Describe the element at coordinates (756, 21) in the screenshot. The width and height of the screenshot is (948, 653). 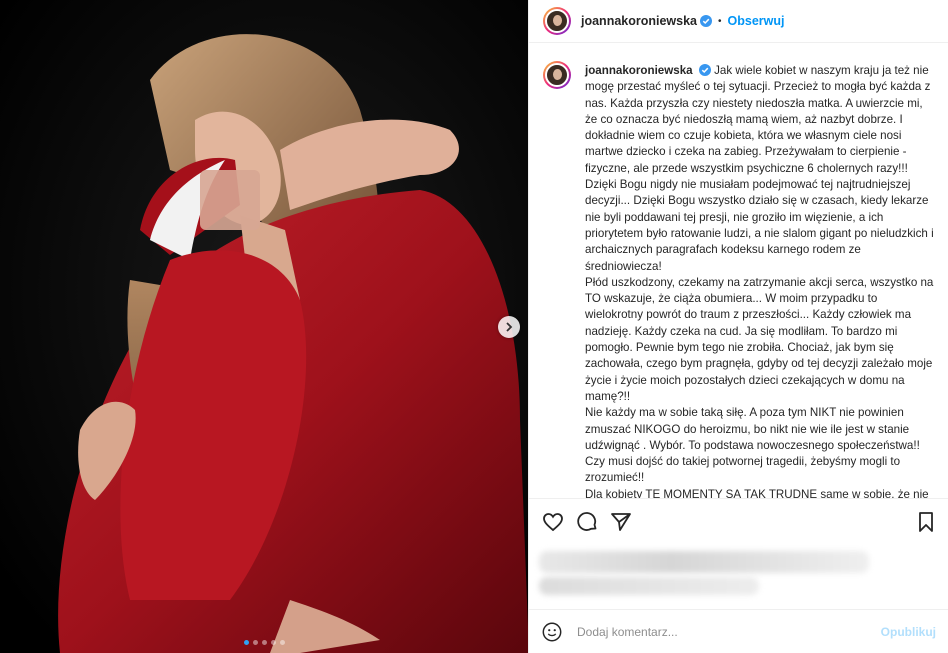
I see `follow-button: Obserwuj` at that location.